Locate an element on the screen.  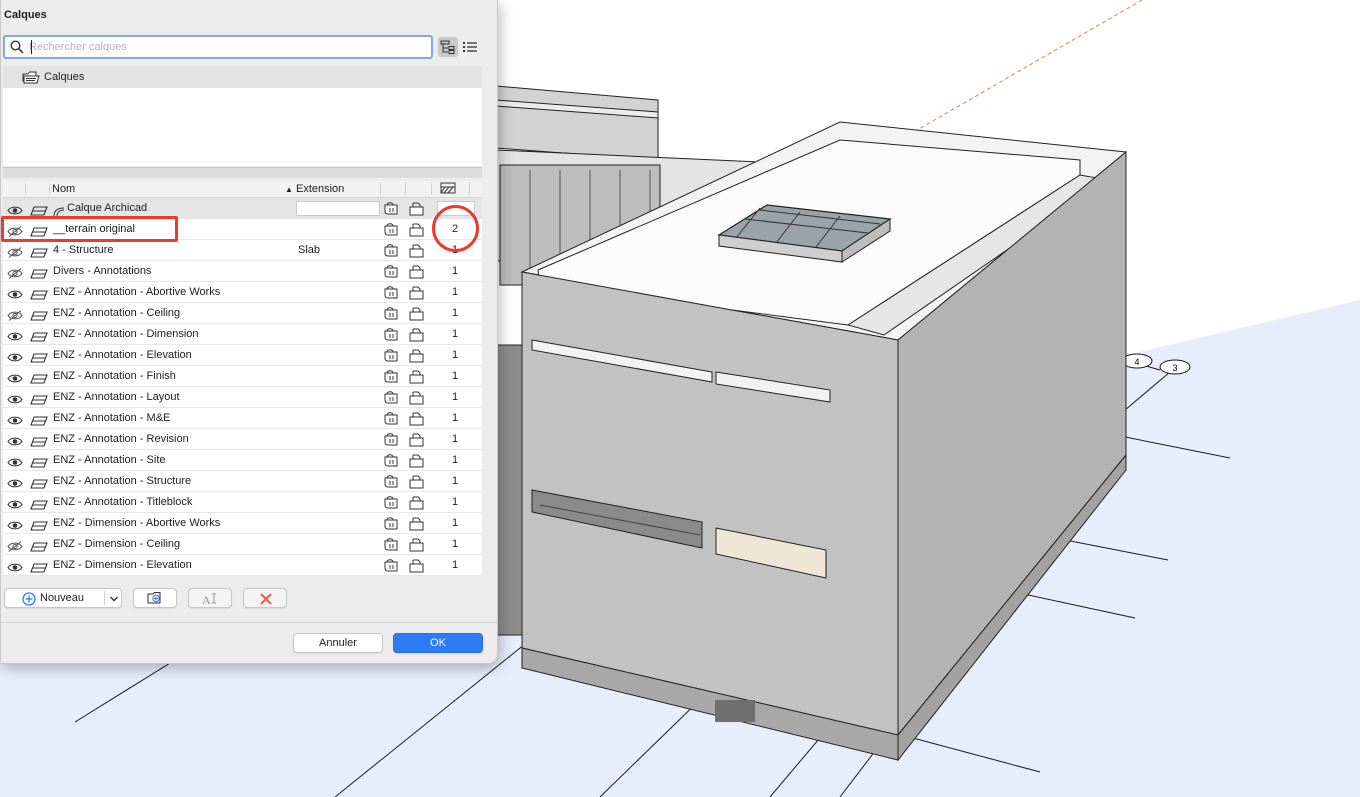
layer-name: ENZ - Dimension - Abortive Works is located at coordinates (136, 523).